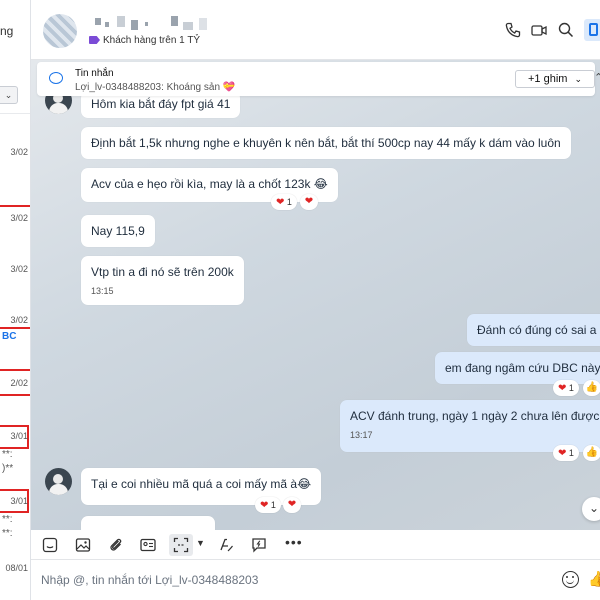 This screenshot has width=600, height=600. What do you see at coordinates (15, 113) in the screenshot?
I see `sidebar-divider` at bounding box center [15, 113].